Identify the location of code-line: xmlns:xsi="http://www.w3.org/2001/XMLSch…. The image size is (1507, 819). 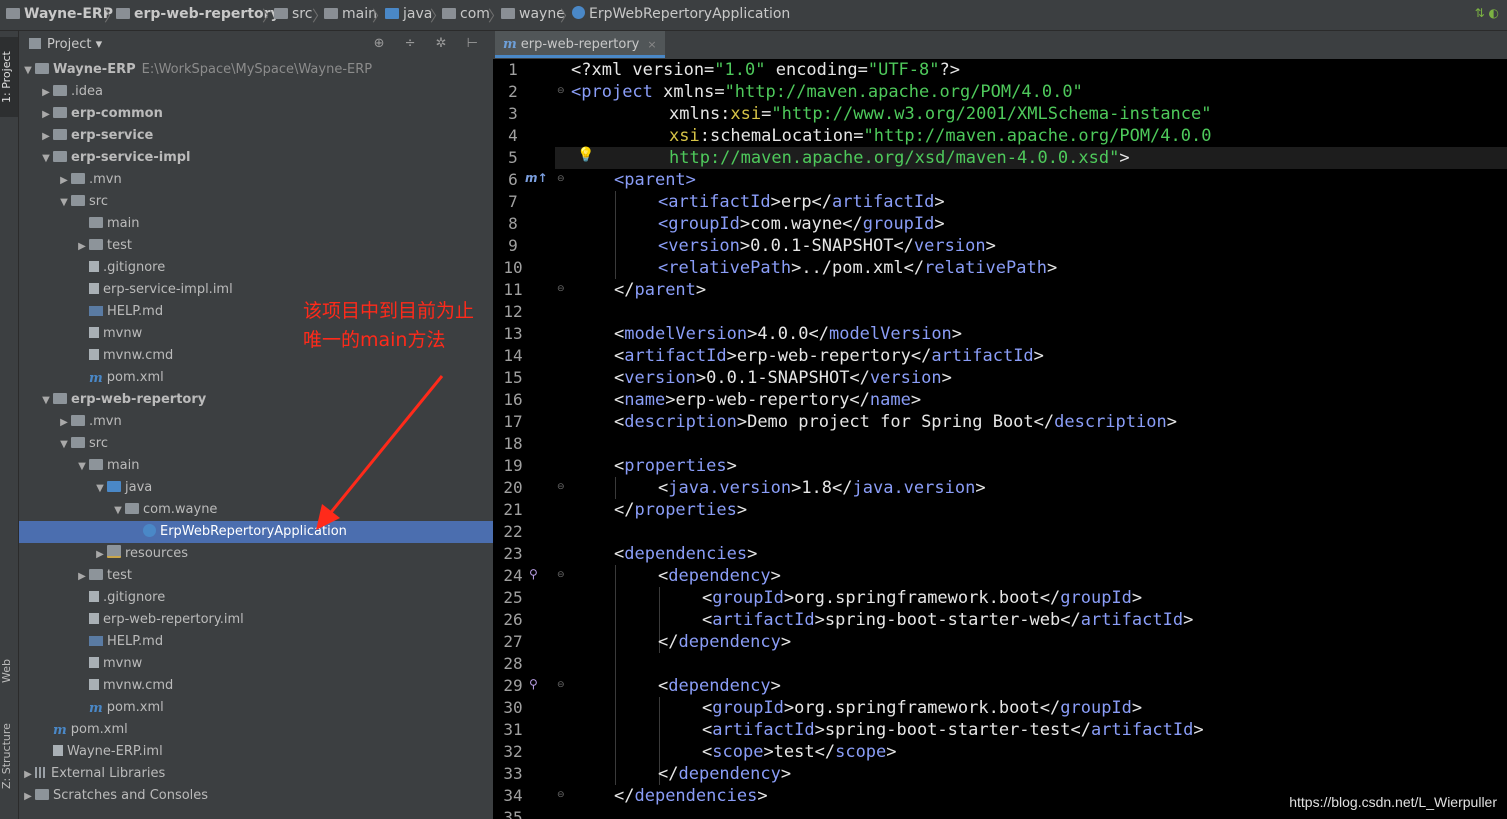
(940, 114).